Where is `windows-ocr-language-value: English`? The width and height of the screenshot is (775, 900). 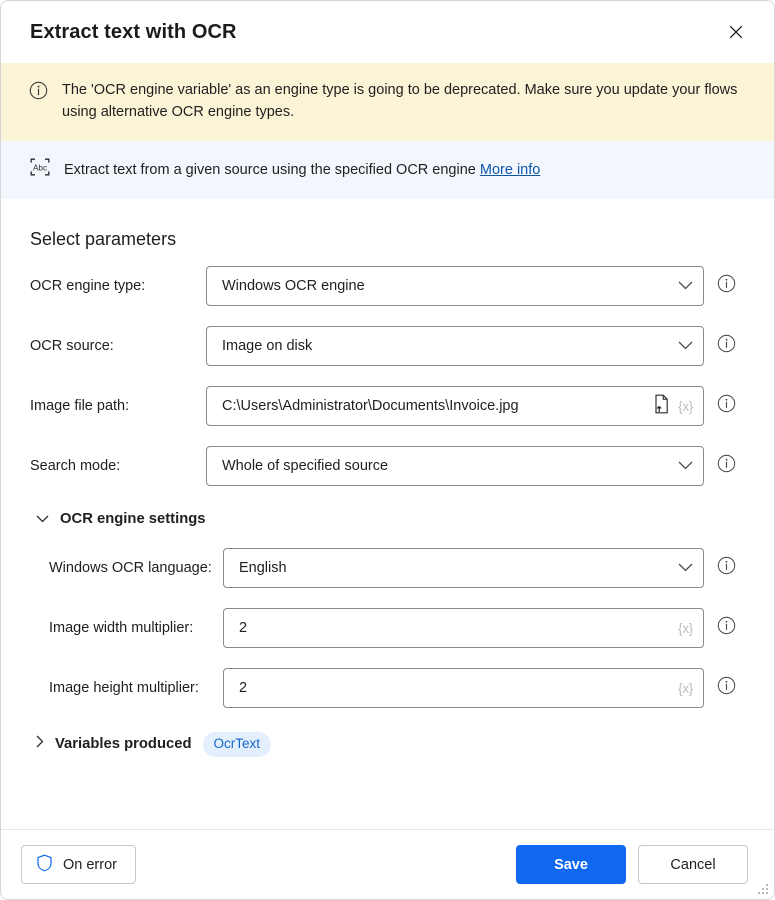
windows-ocr-language-value: English is located at coordinates (263, 568).